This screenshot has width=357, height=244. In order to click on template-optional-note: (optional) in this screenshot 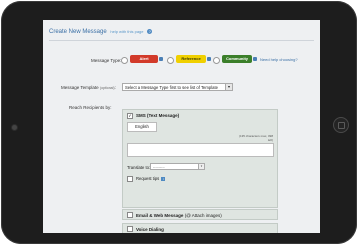, I will do `click(107, 88)`.